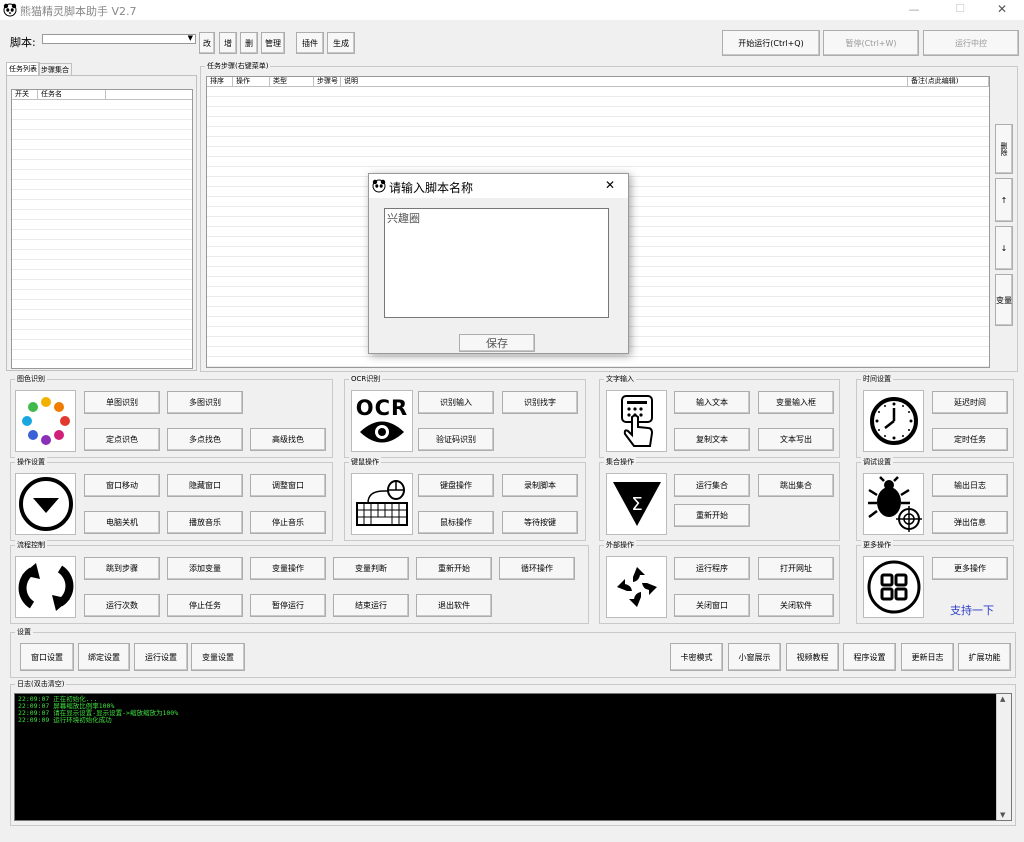  Describe the element at coordinates (119, 39) in the screenshot. I see `script-select: ▼` at that location.